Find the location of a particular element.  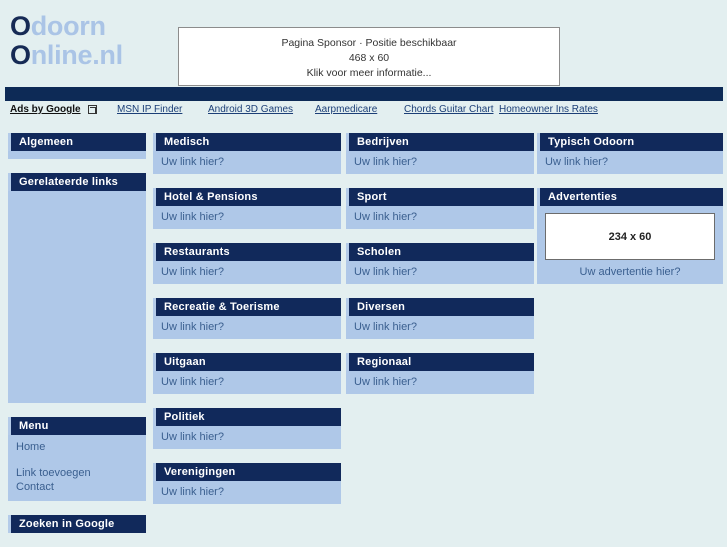

category-header-regionaal: Regionaal is located at coordinates (440, 362).